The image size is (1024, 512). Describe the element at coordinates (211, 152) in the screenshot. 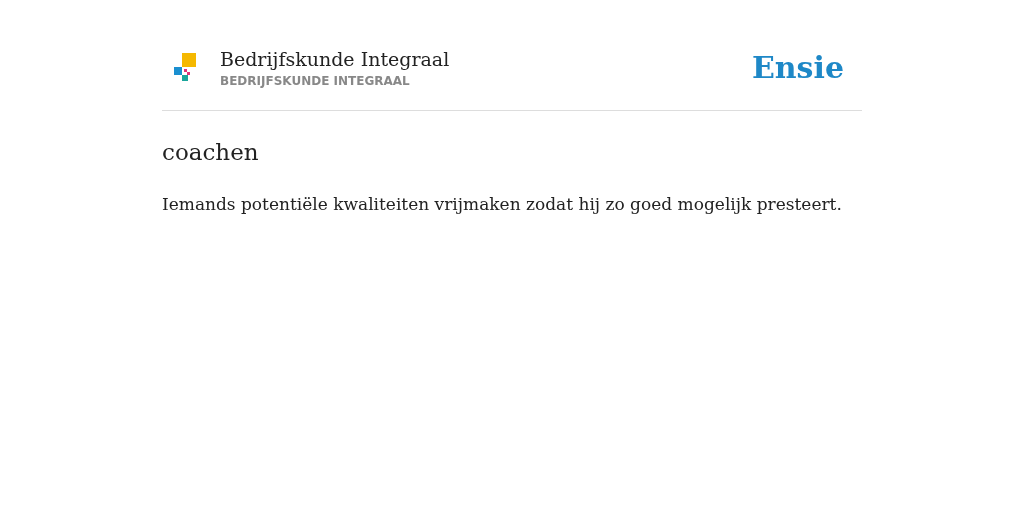

I see `term-heading: coachen` at that location.